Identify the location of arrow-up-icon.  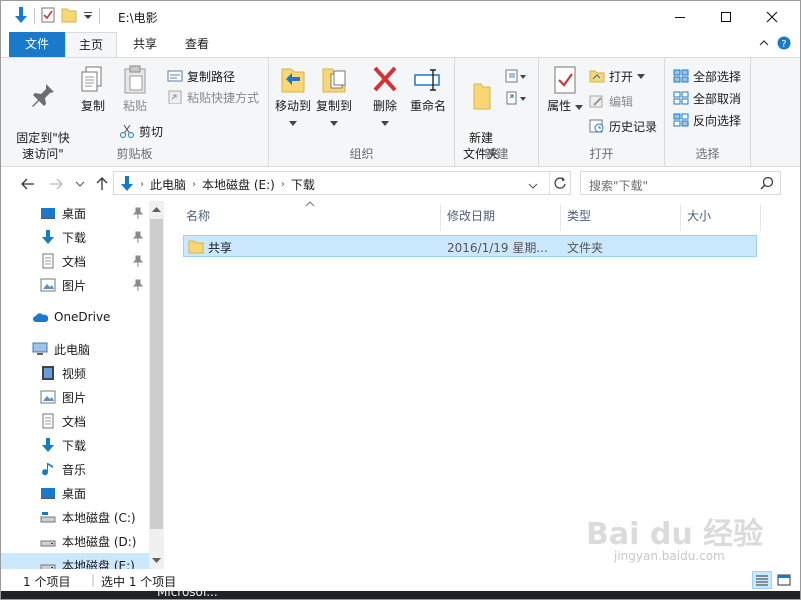
(102, 183).